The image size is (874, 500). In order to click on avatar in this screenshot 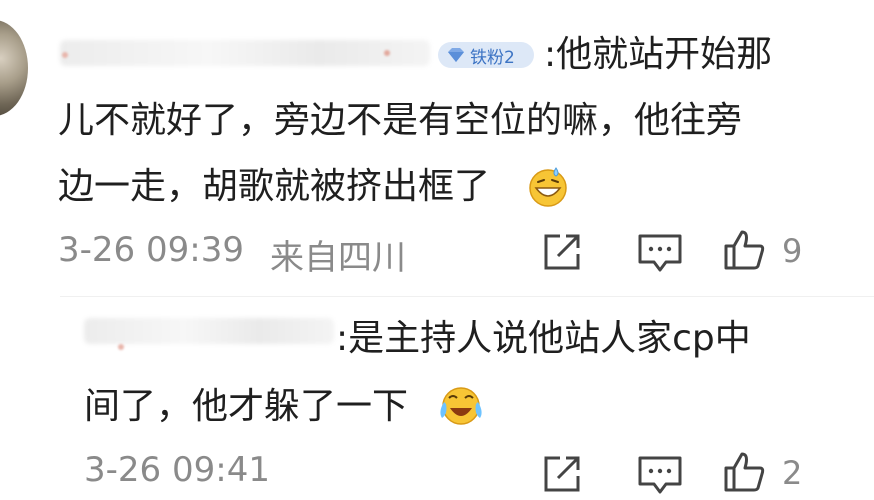, I will do `click(14, 68)`.